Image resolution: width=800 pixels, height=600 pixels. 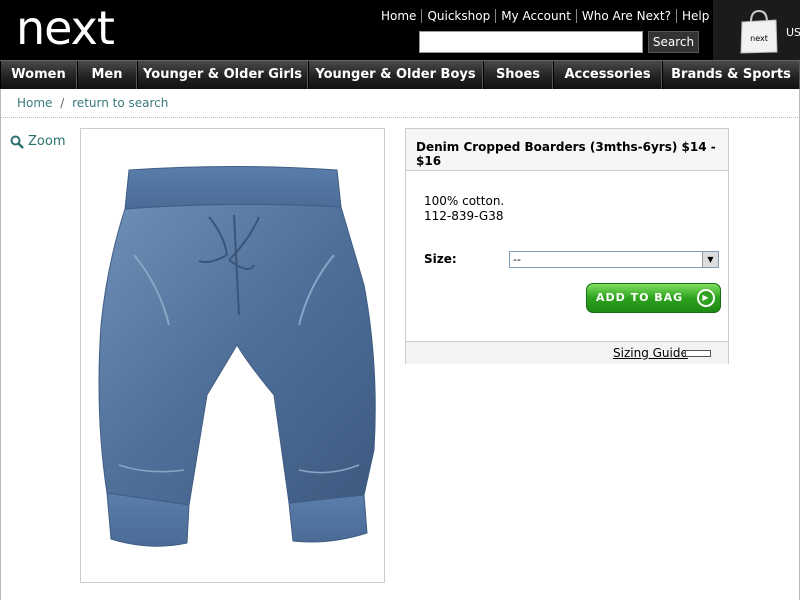 I want to click on magnifier-icon, so click(x=17, y=142).